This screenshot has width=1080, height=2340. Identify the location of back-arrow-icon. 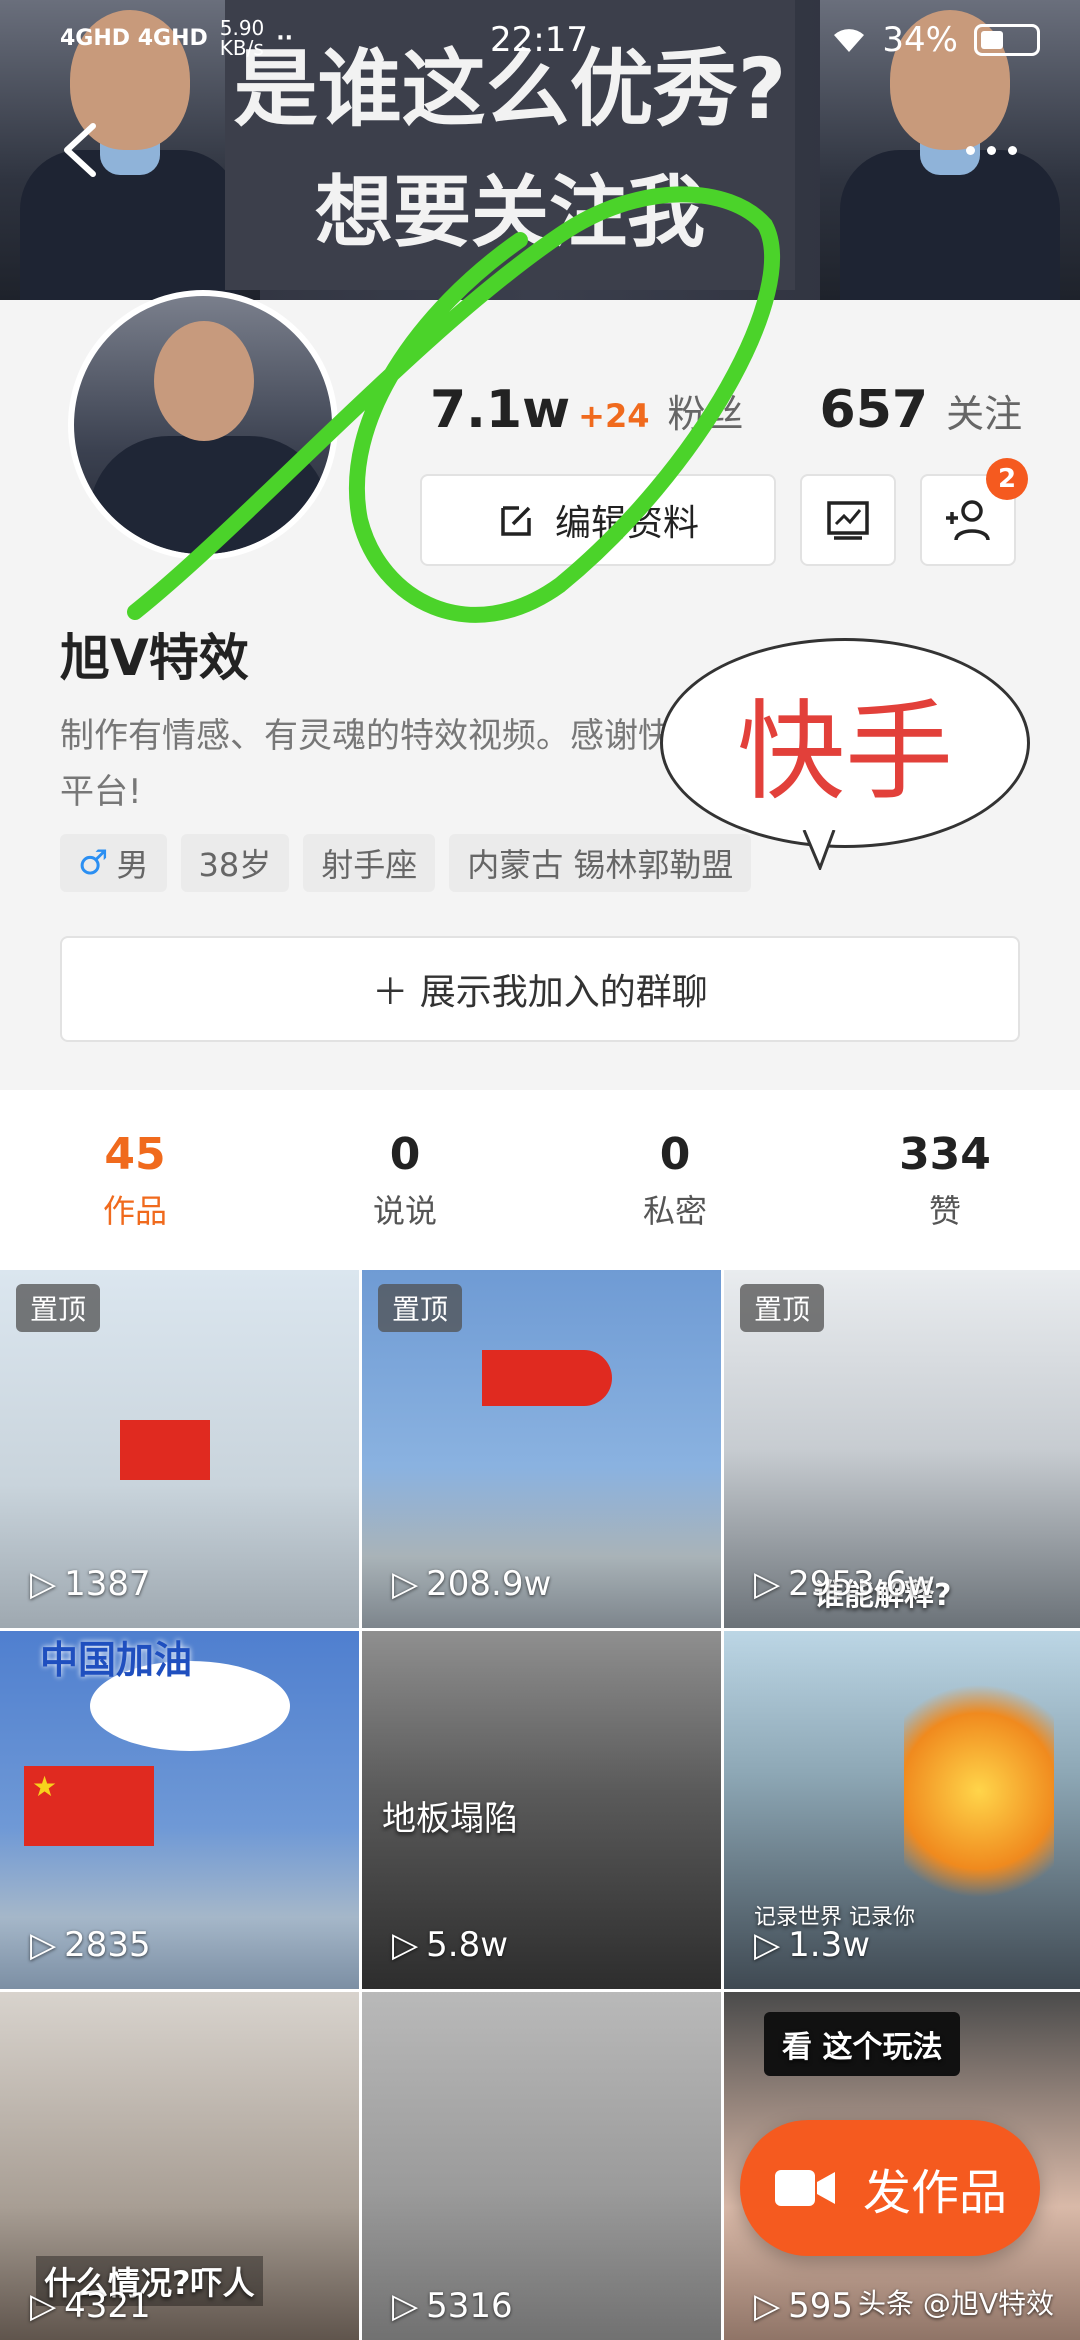
(80, 150).